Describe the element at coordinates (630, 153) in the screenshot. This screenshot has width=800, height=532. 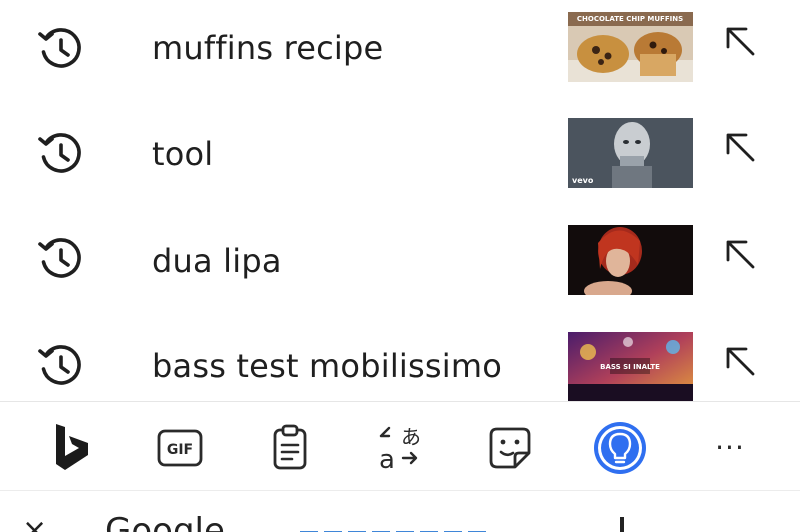
I see `suggestion-thumbnail: vevo` at that location.